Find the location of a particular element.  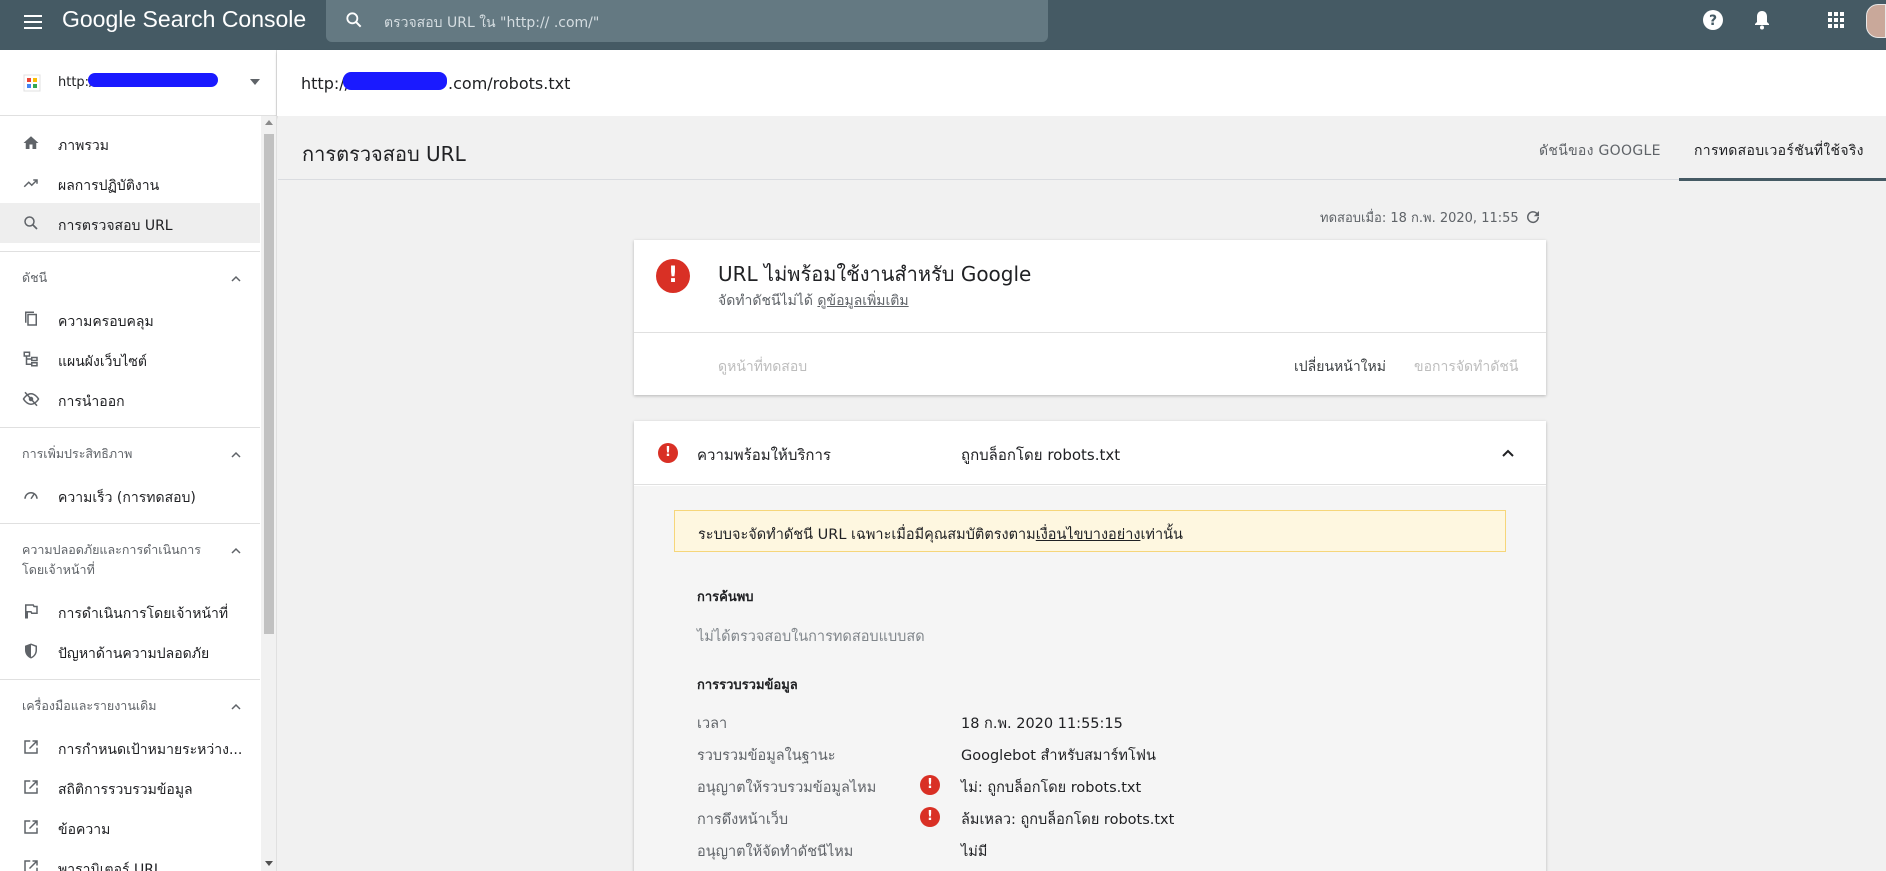

section-title-legacy: เครื่องมือและรายงานเดิม is located at coordinates (117, 706).